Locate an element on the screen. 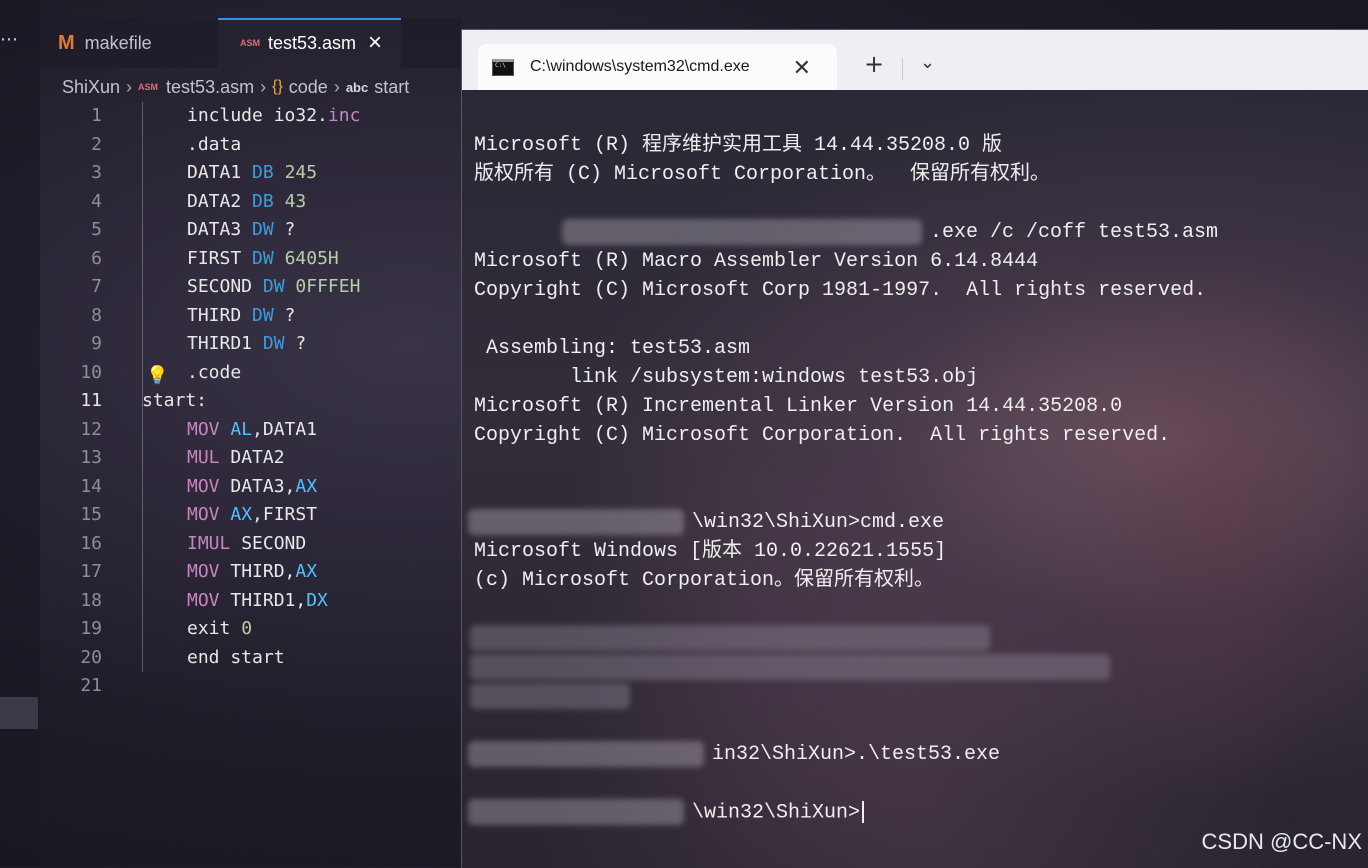 This screenshot has height=868, width=1368. code-token: DATA3, is located at coordinates (257, 486).